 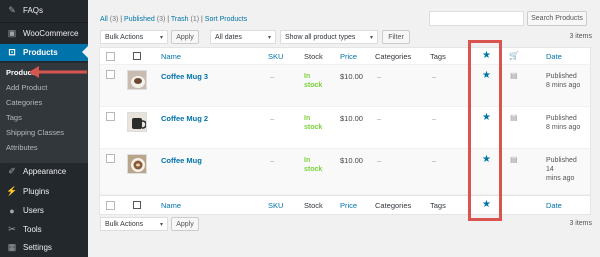 I want to click on sidebar-item-plugins: ⚡ Plugins, so click(x=44, y=191).